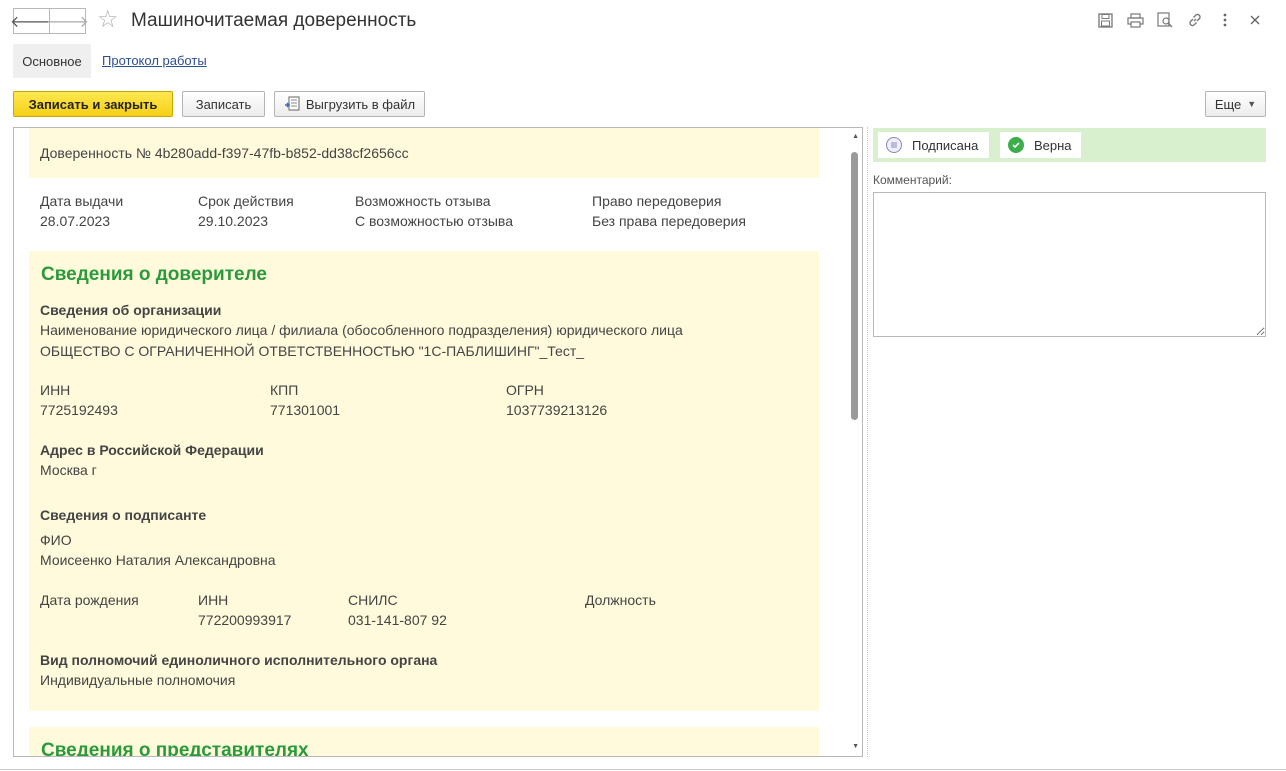  I want to click on signer-inn-label: ИНН, so click(213, 600).